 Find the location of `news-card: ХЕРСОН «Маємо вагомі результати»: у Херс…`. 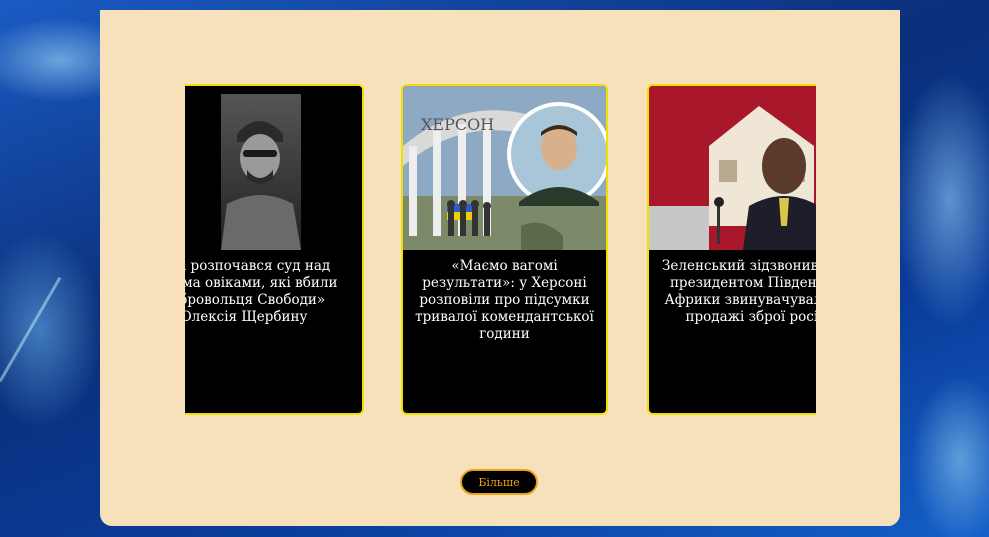

news-card: ХЕРСОН «Маємо вагомі результати»: у Херс… is located at coordinates (504, 249).